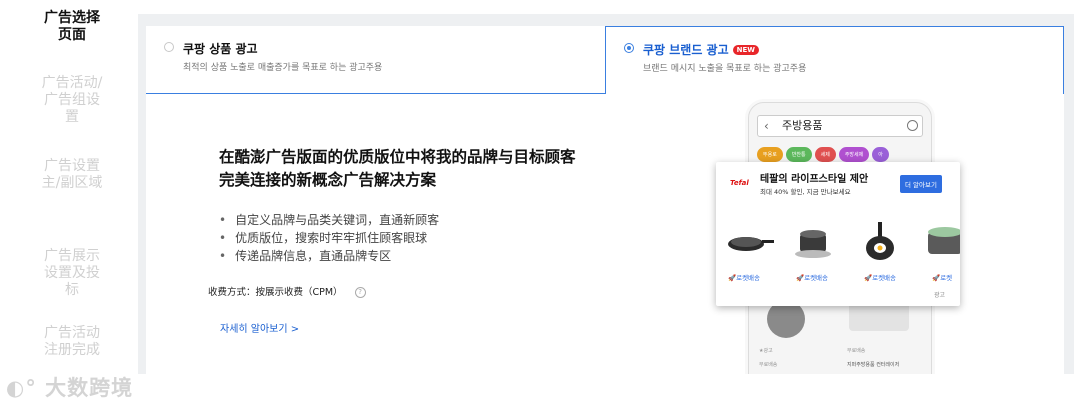  What do you see at coordinates (72, 100) in the screenshot?
I see `step-campaign-settings: 广告活动/广告组设置` at bounding box center [72, 100].